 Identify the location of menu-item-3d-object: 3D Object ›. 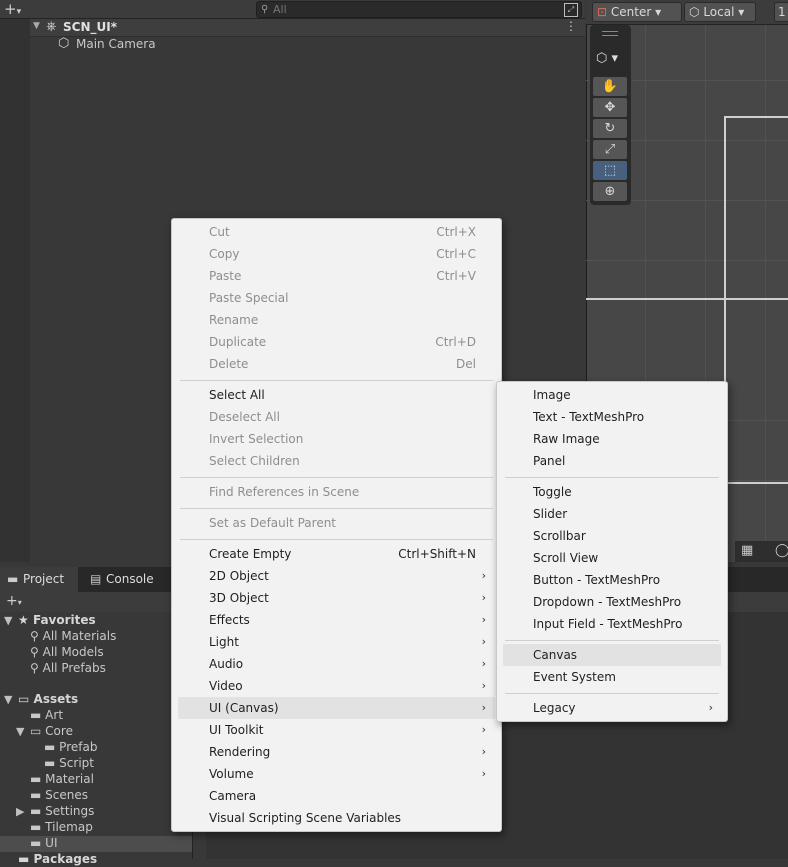
(347, 598).